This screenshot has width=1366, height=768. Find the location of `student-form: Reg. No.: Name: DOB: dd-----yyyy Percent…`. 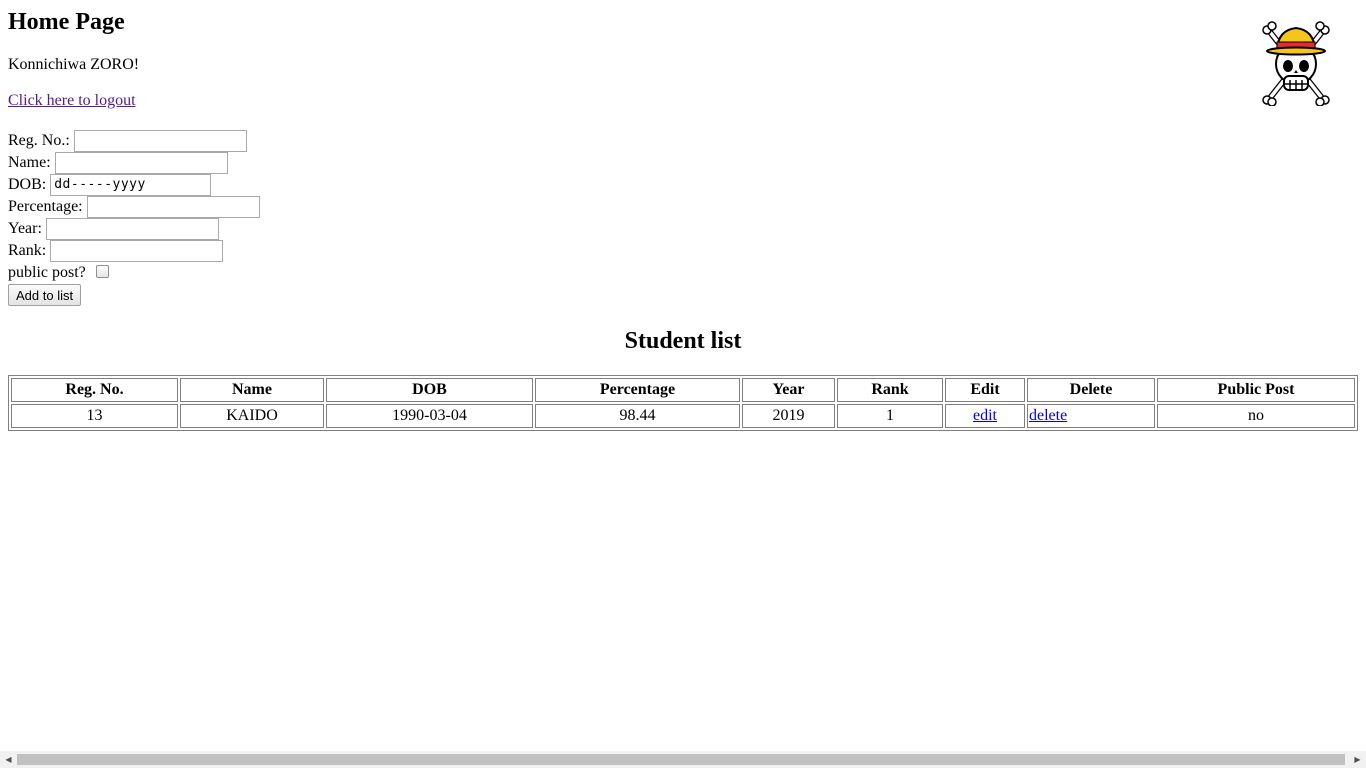

student-form: Reg. No.: Name: DOB: dd-----yyyy Percent… is located at coordinates (134, 218).